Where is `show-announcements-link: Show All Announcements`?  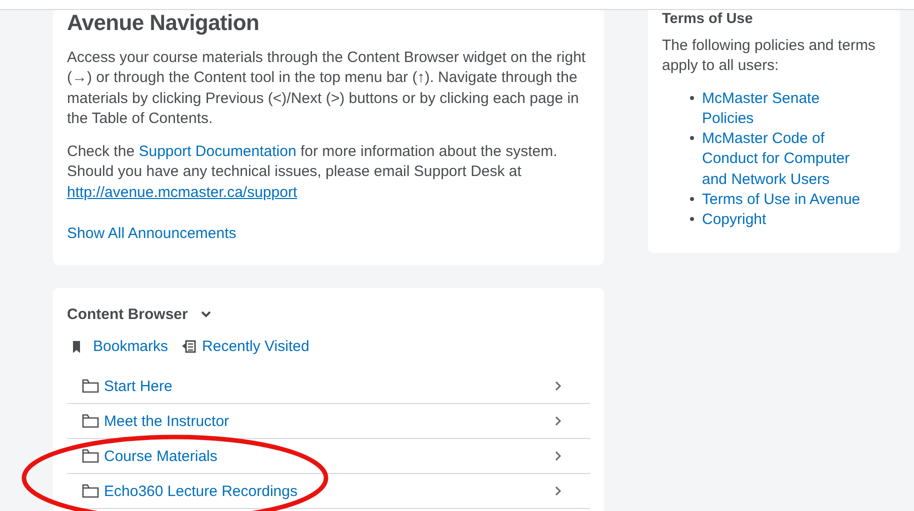
show-announcements-link: Show All Announcements is located at coordinates (151, 233).